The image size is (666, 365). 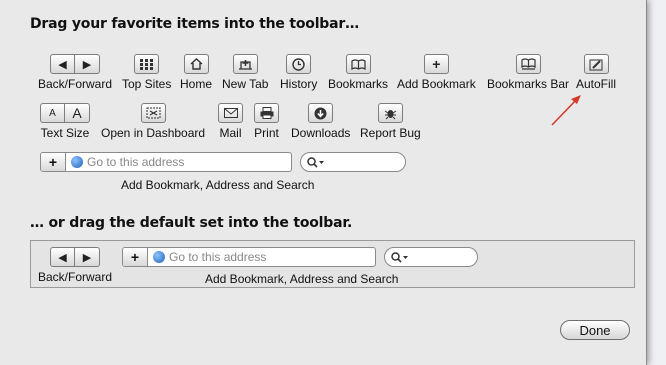 I want to click on tool-label: Top Sites, so click(x=147, y=84).